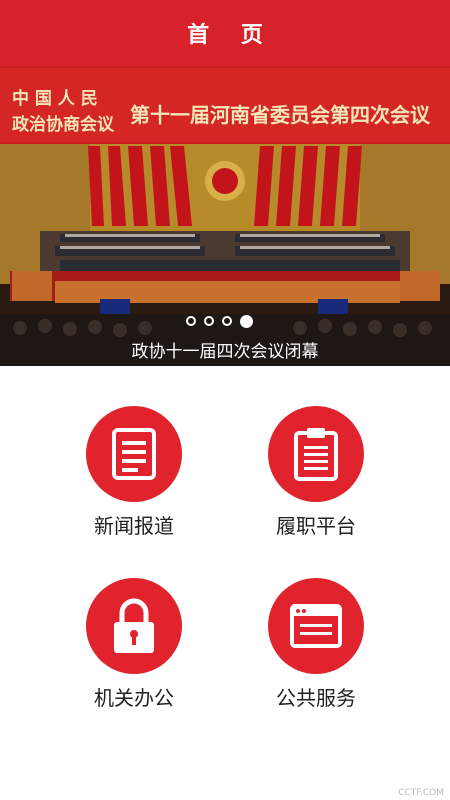  What do you see at coordinates (246, 321) in the screenshot?
I see `carousel-dot-4-active` at bounding box center [246, 321].